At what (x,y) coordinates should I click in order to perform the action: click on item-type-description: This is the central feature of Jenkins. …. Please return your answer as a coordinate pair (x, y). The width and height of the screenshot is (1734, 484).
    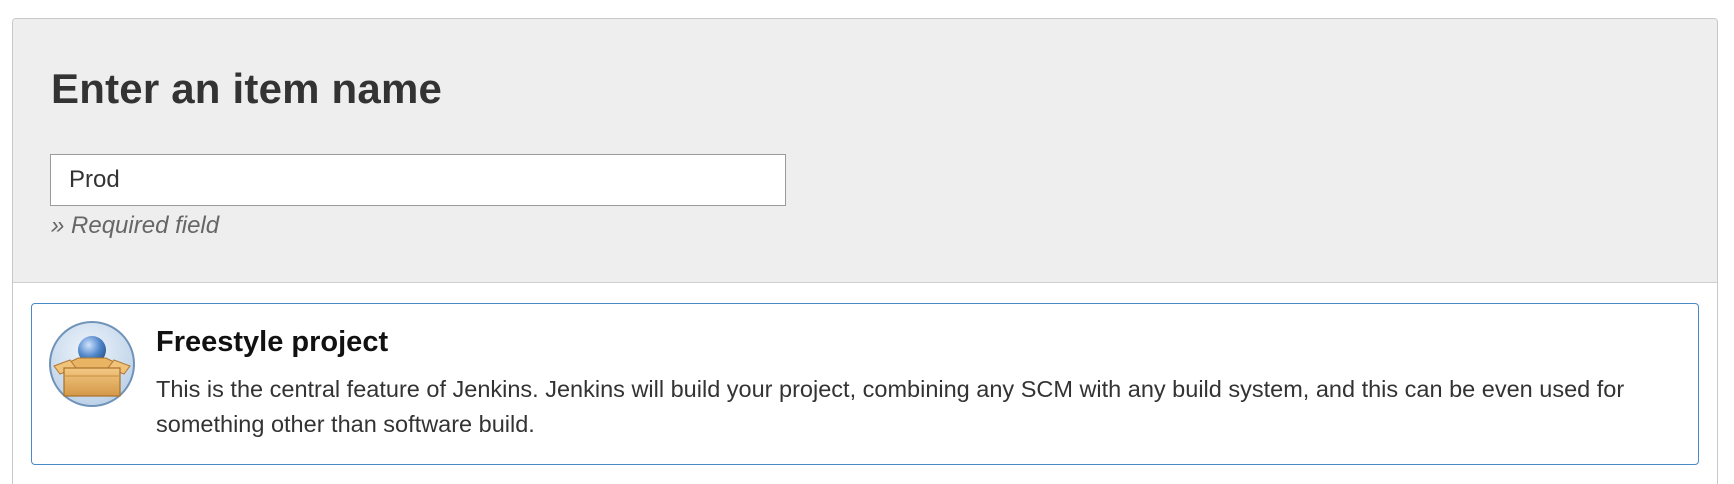
    Looking at the image, I should click on (890, 406).